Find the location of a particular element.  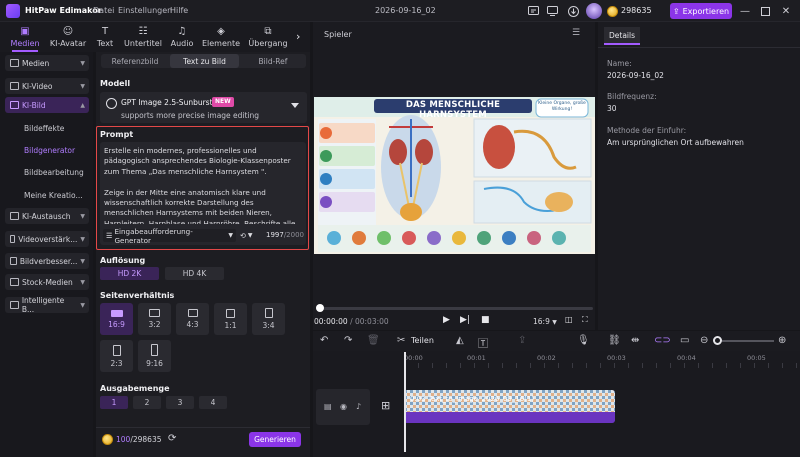

export-frame-icon: ⇪ is located at coordinates (522, 340).